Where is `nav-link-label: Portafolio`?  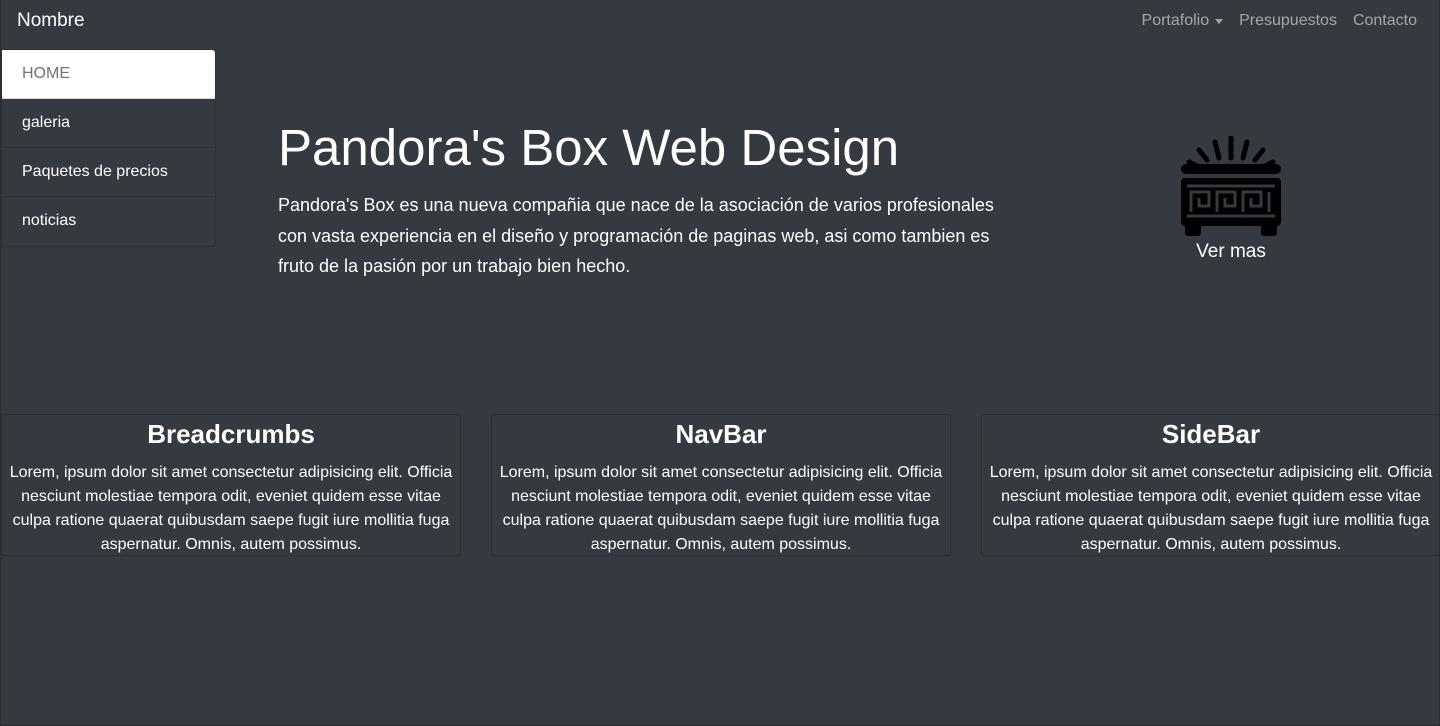
nav-link-label: Portafolio is located at coordinates (1175, 20).